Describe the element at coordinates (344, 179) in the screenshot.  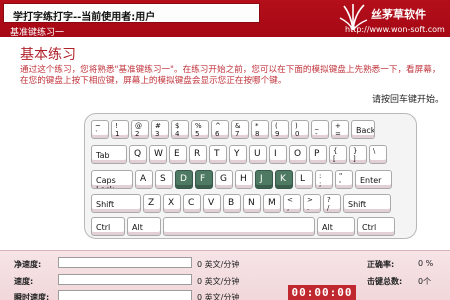
I see `key-sym-1: " '` at that location.